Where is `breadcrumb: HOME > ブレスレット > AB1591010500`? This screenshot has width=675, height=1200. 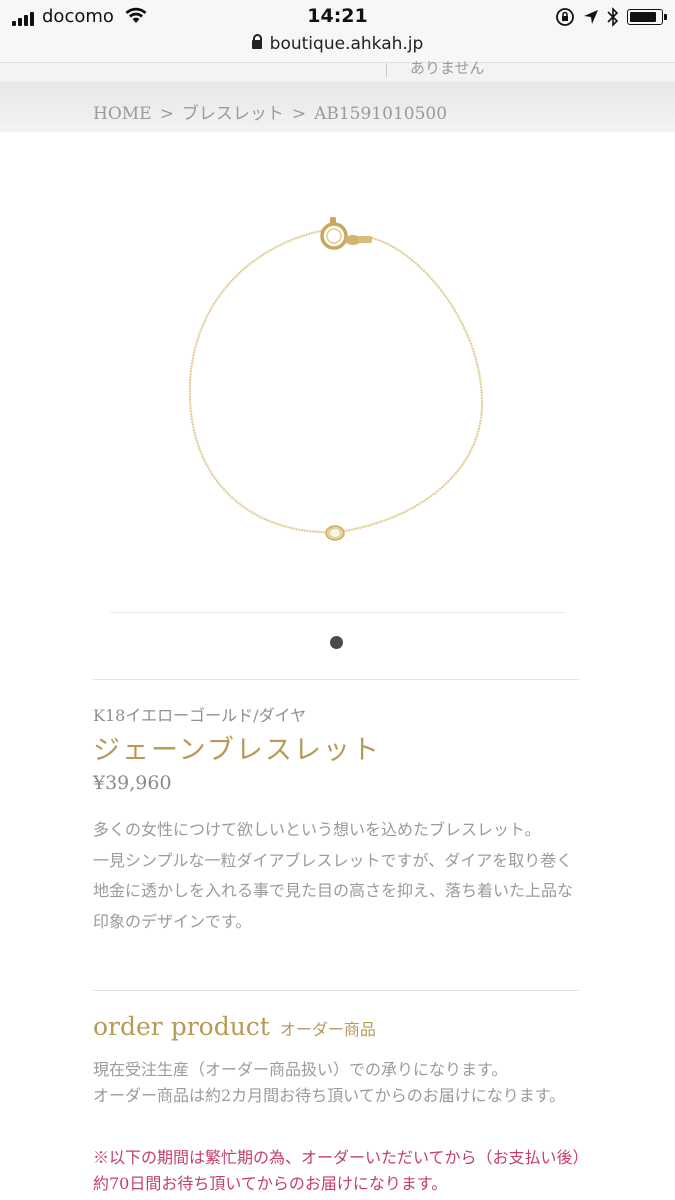 breadcrumb: HOME > ブレスレット > AB1591010500 is located at coordinates (270, 111).